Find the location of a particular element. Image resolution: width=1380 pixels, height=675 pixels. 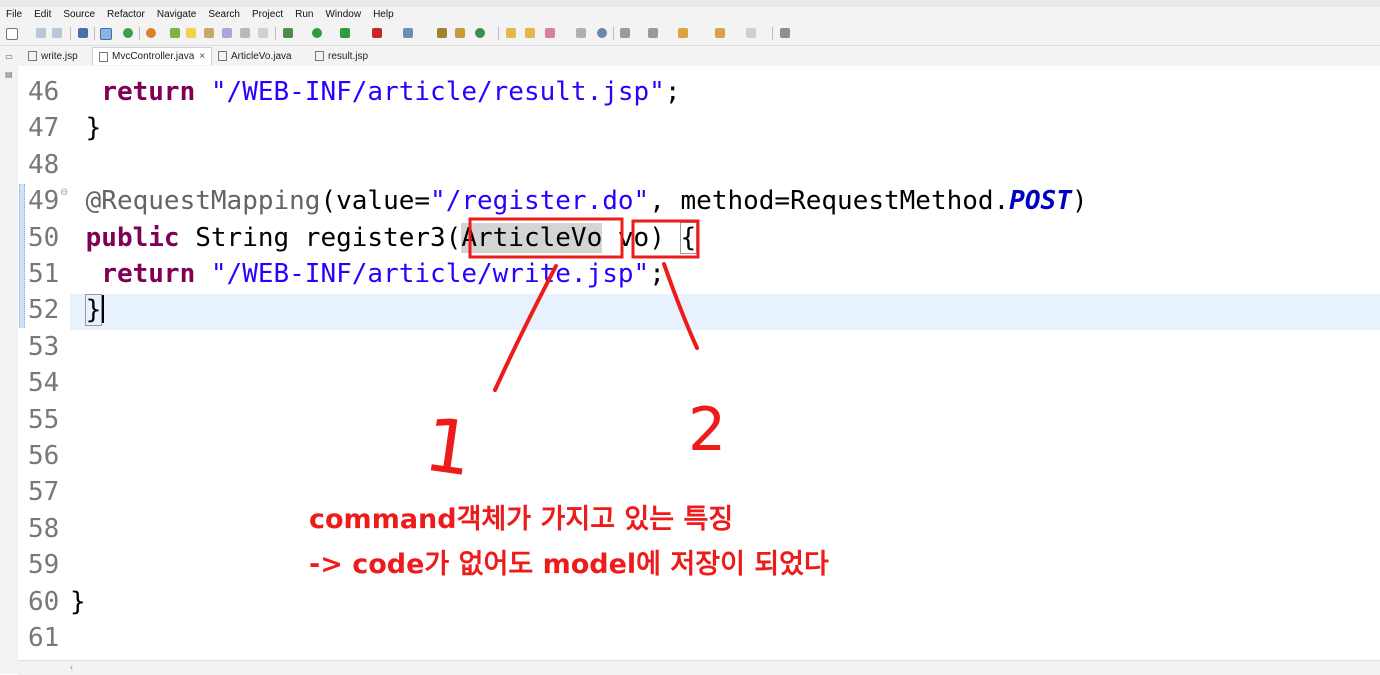

new-class-icon is located at coordinates (480, 33).